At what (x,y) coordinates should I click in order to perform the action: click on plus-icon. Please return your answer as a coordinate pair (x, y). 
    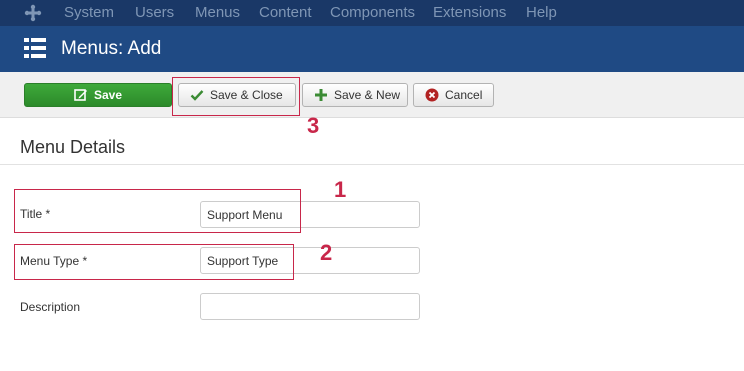
    Looking at the image, I should click on (321, 95).